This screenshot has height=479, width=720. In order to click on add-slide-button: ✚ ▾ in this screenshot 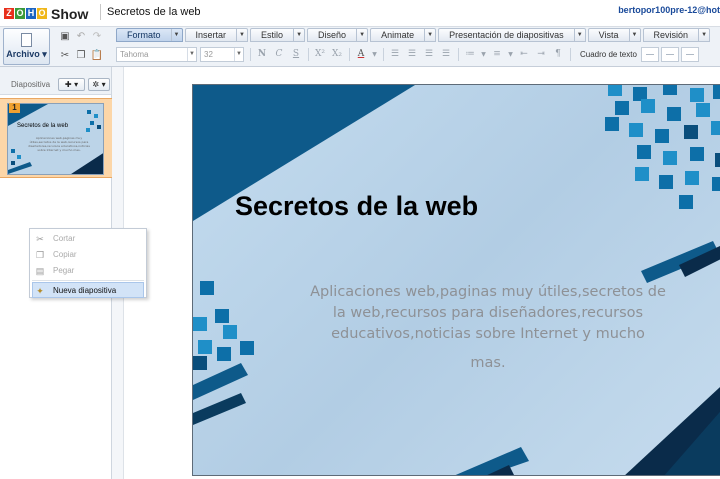, I will do `click(71, 84)`.